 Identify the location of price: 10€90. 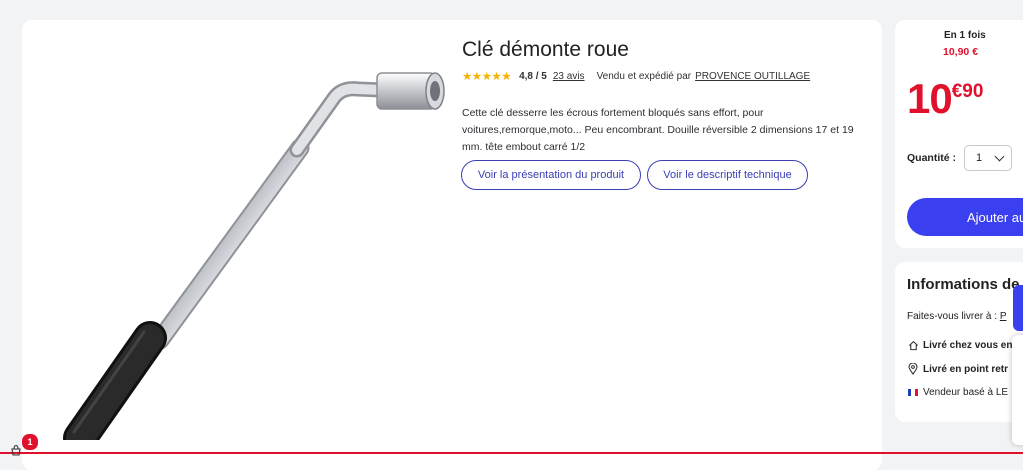
(945, 99).